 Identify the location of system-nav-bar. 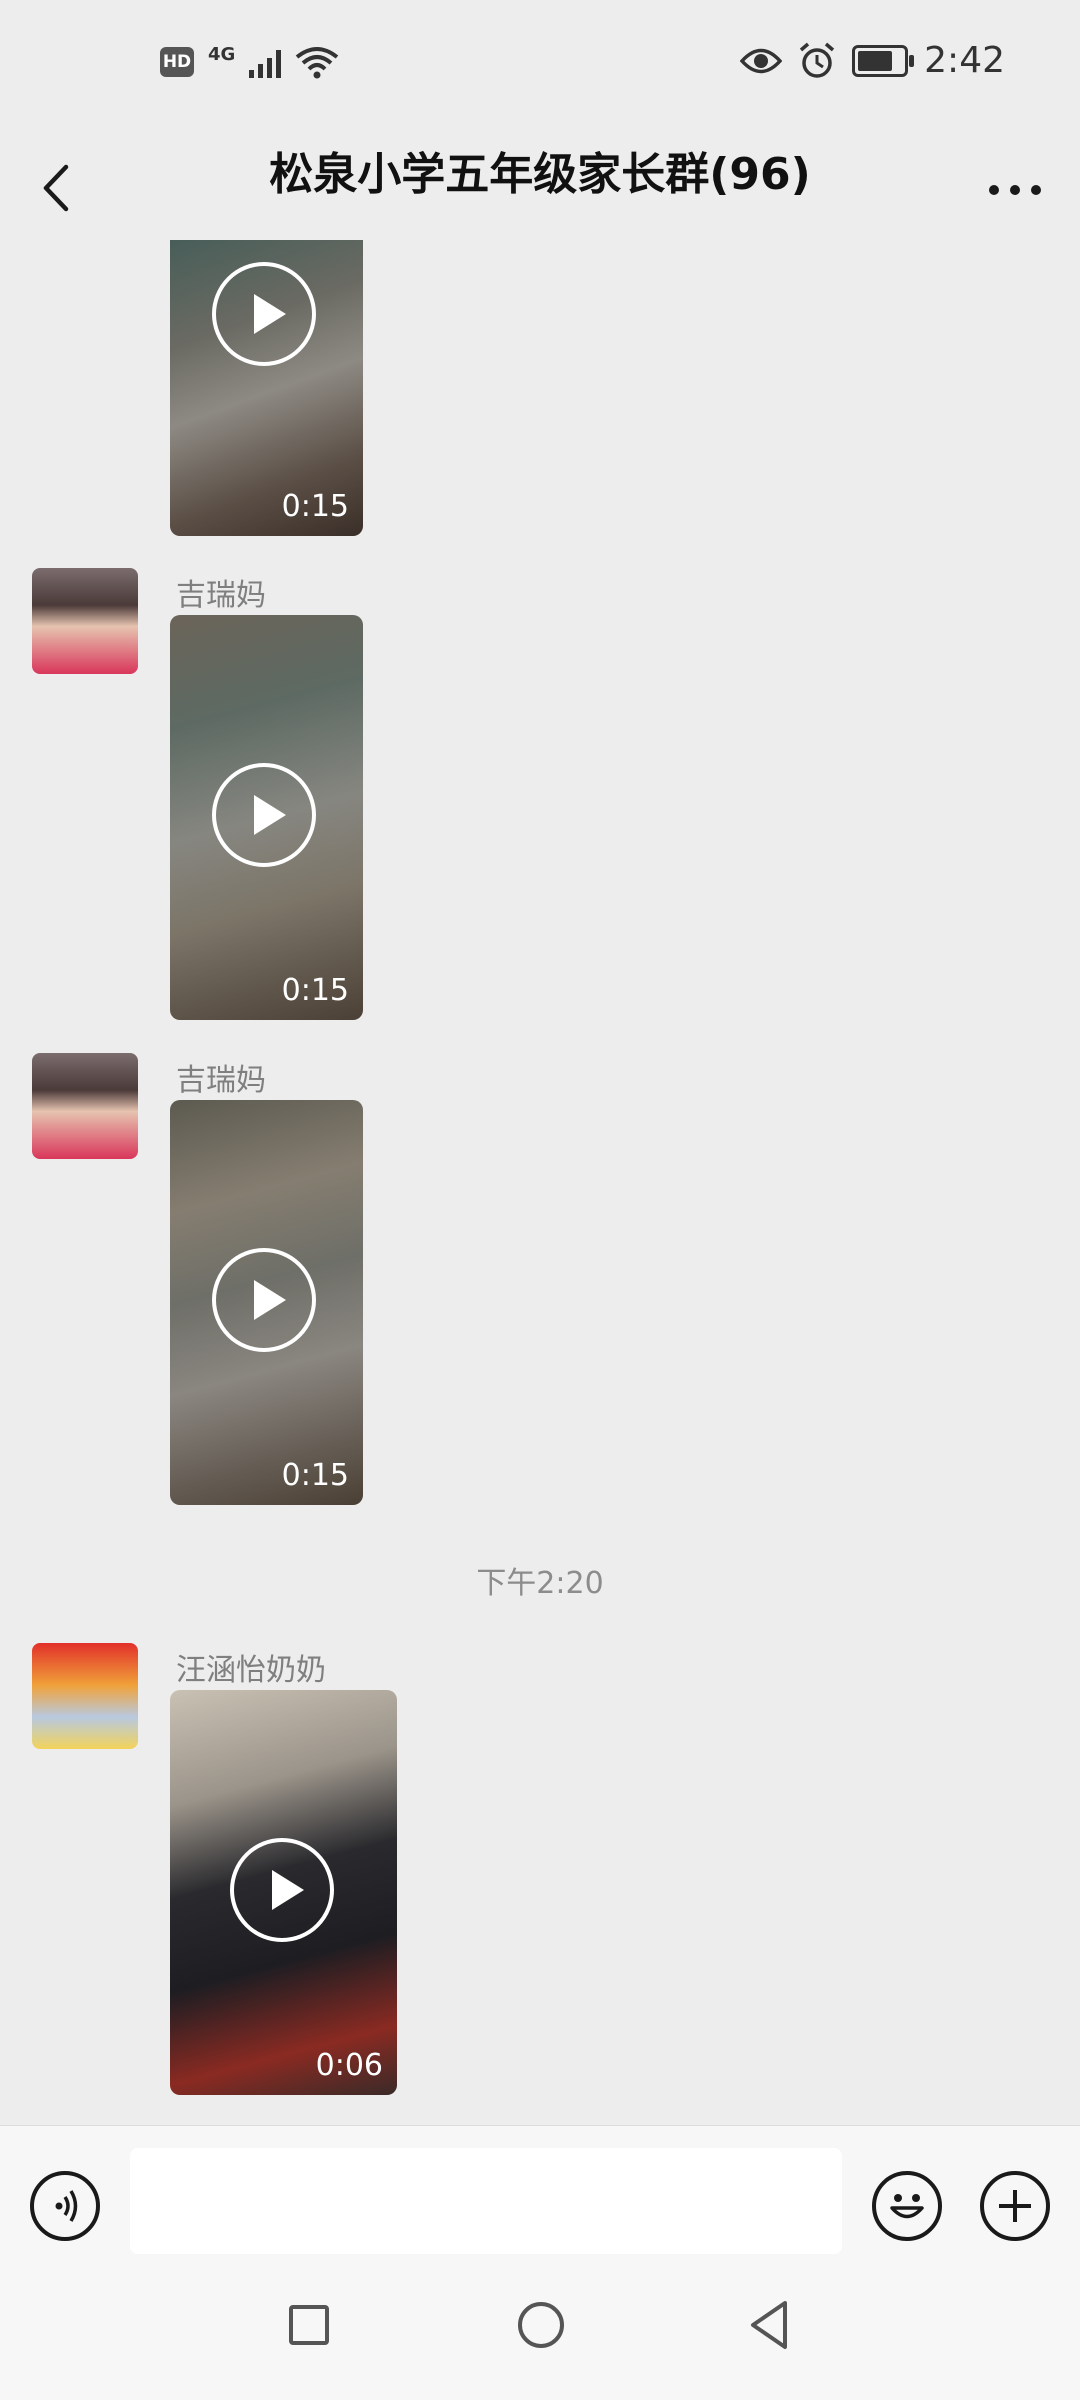
(540, 2332).